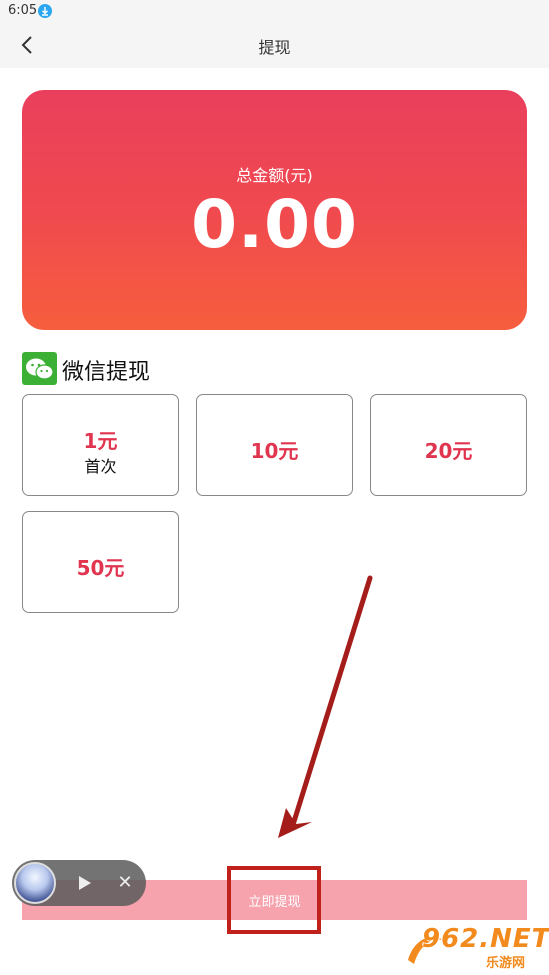  What do you see at coordinates (106, 372) in the screenshot?
I see `section-title: 微信提现` at bounding box center [106, 372].